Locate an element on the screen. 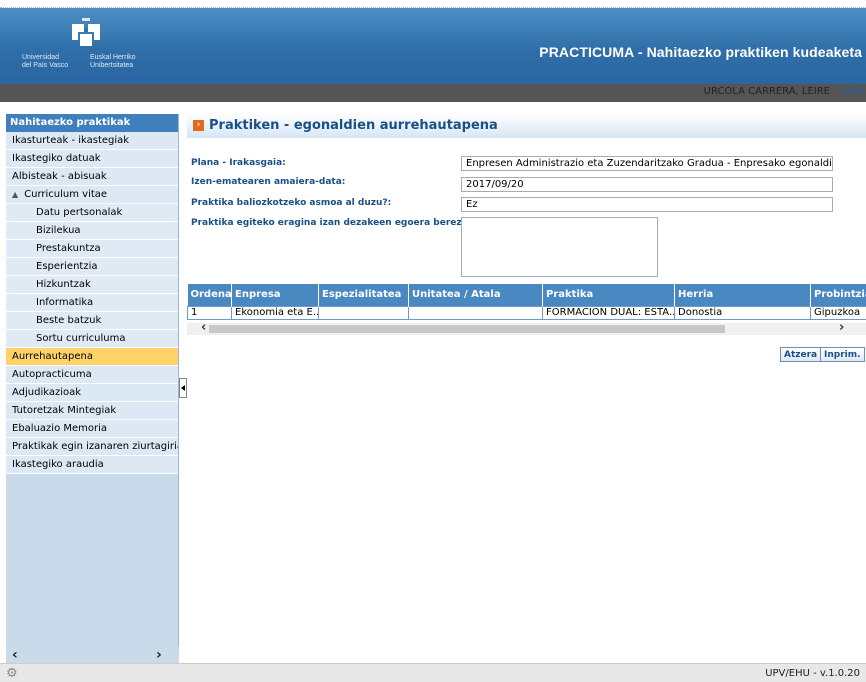  column-header: Enpresa is located at coordinates (275, 295).